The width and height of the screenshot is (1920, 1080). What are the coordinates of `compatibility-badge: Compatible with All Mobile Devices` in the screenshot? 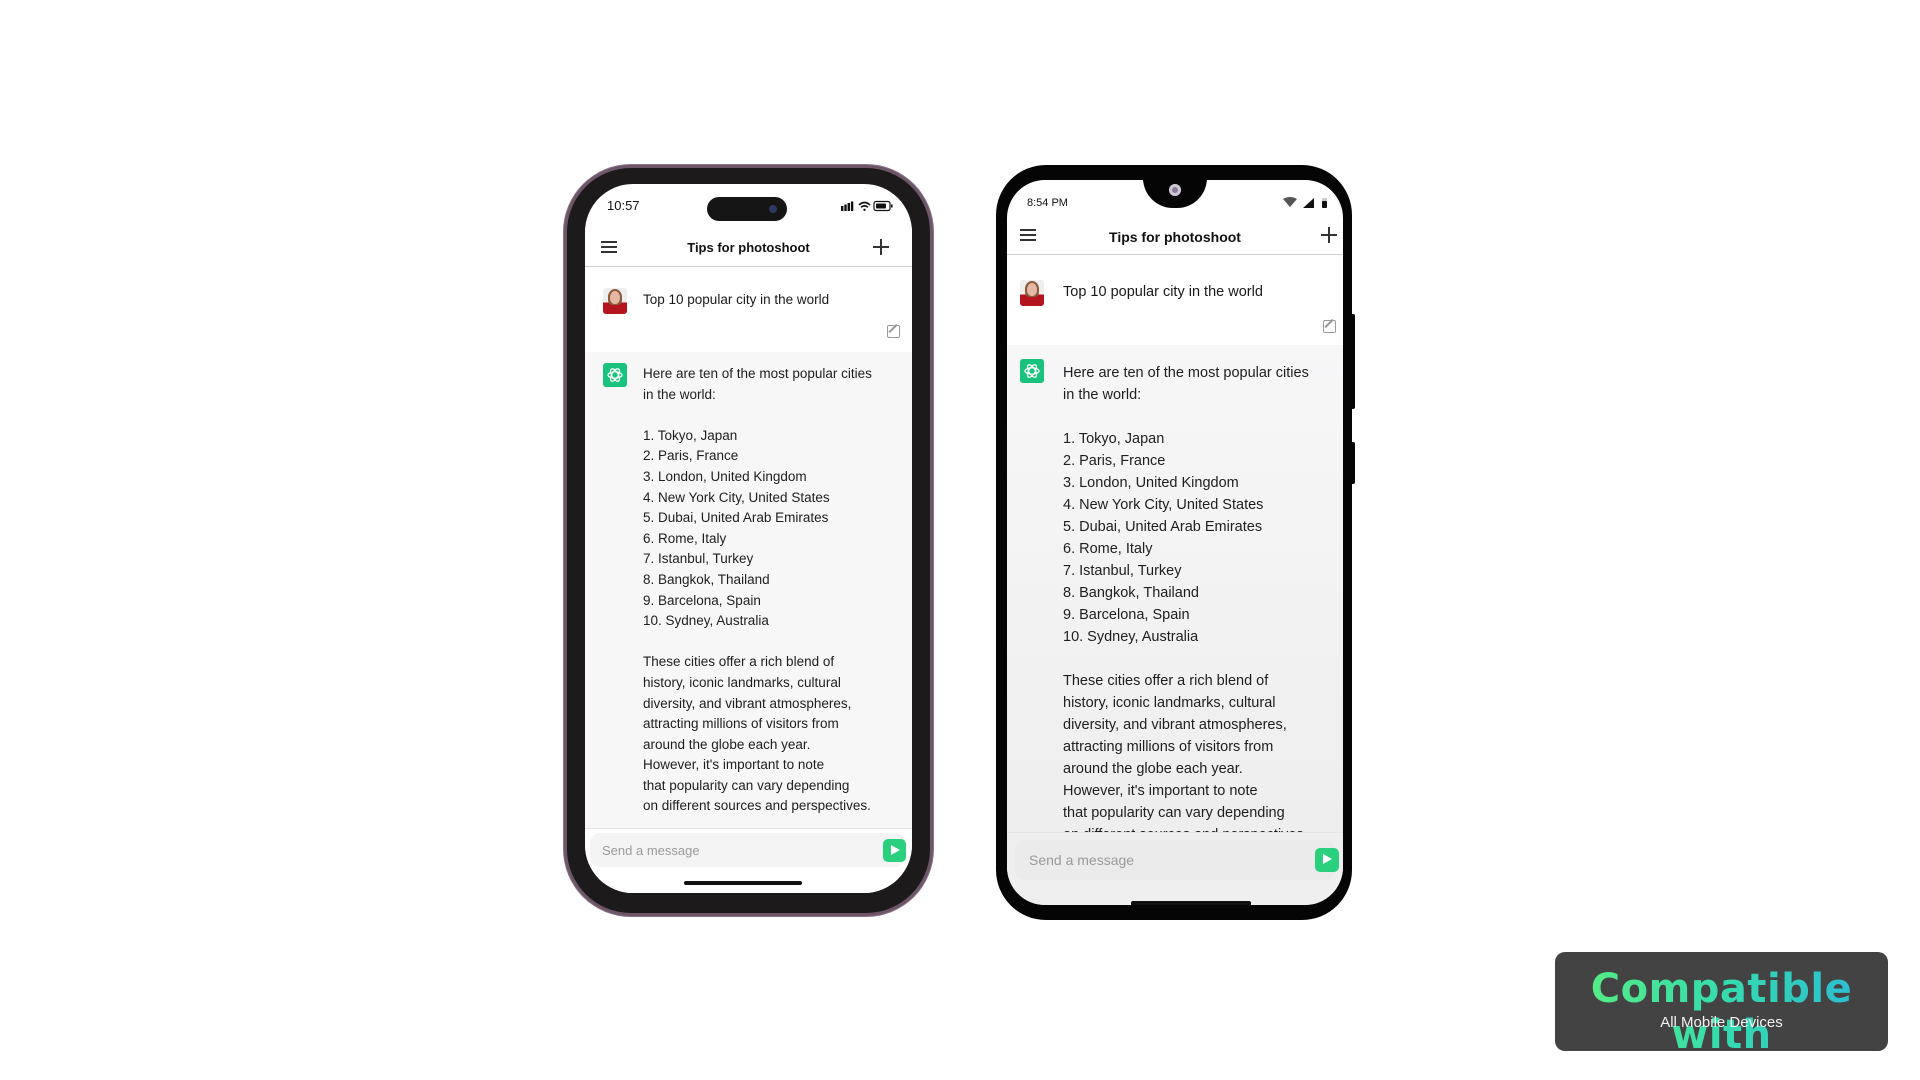 It's located at (1721, 1005).